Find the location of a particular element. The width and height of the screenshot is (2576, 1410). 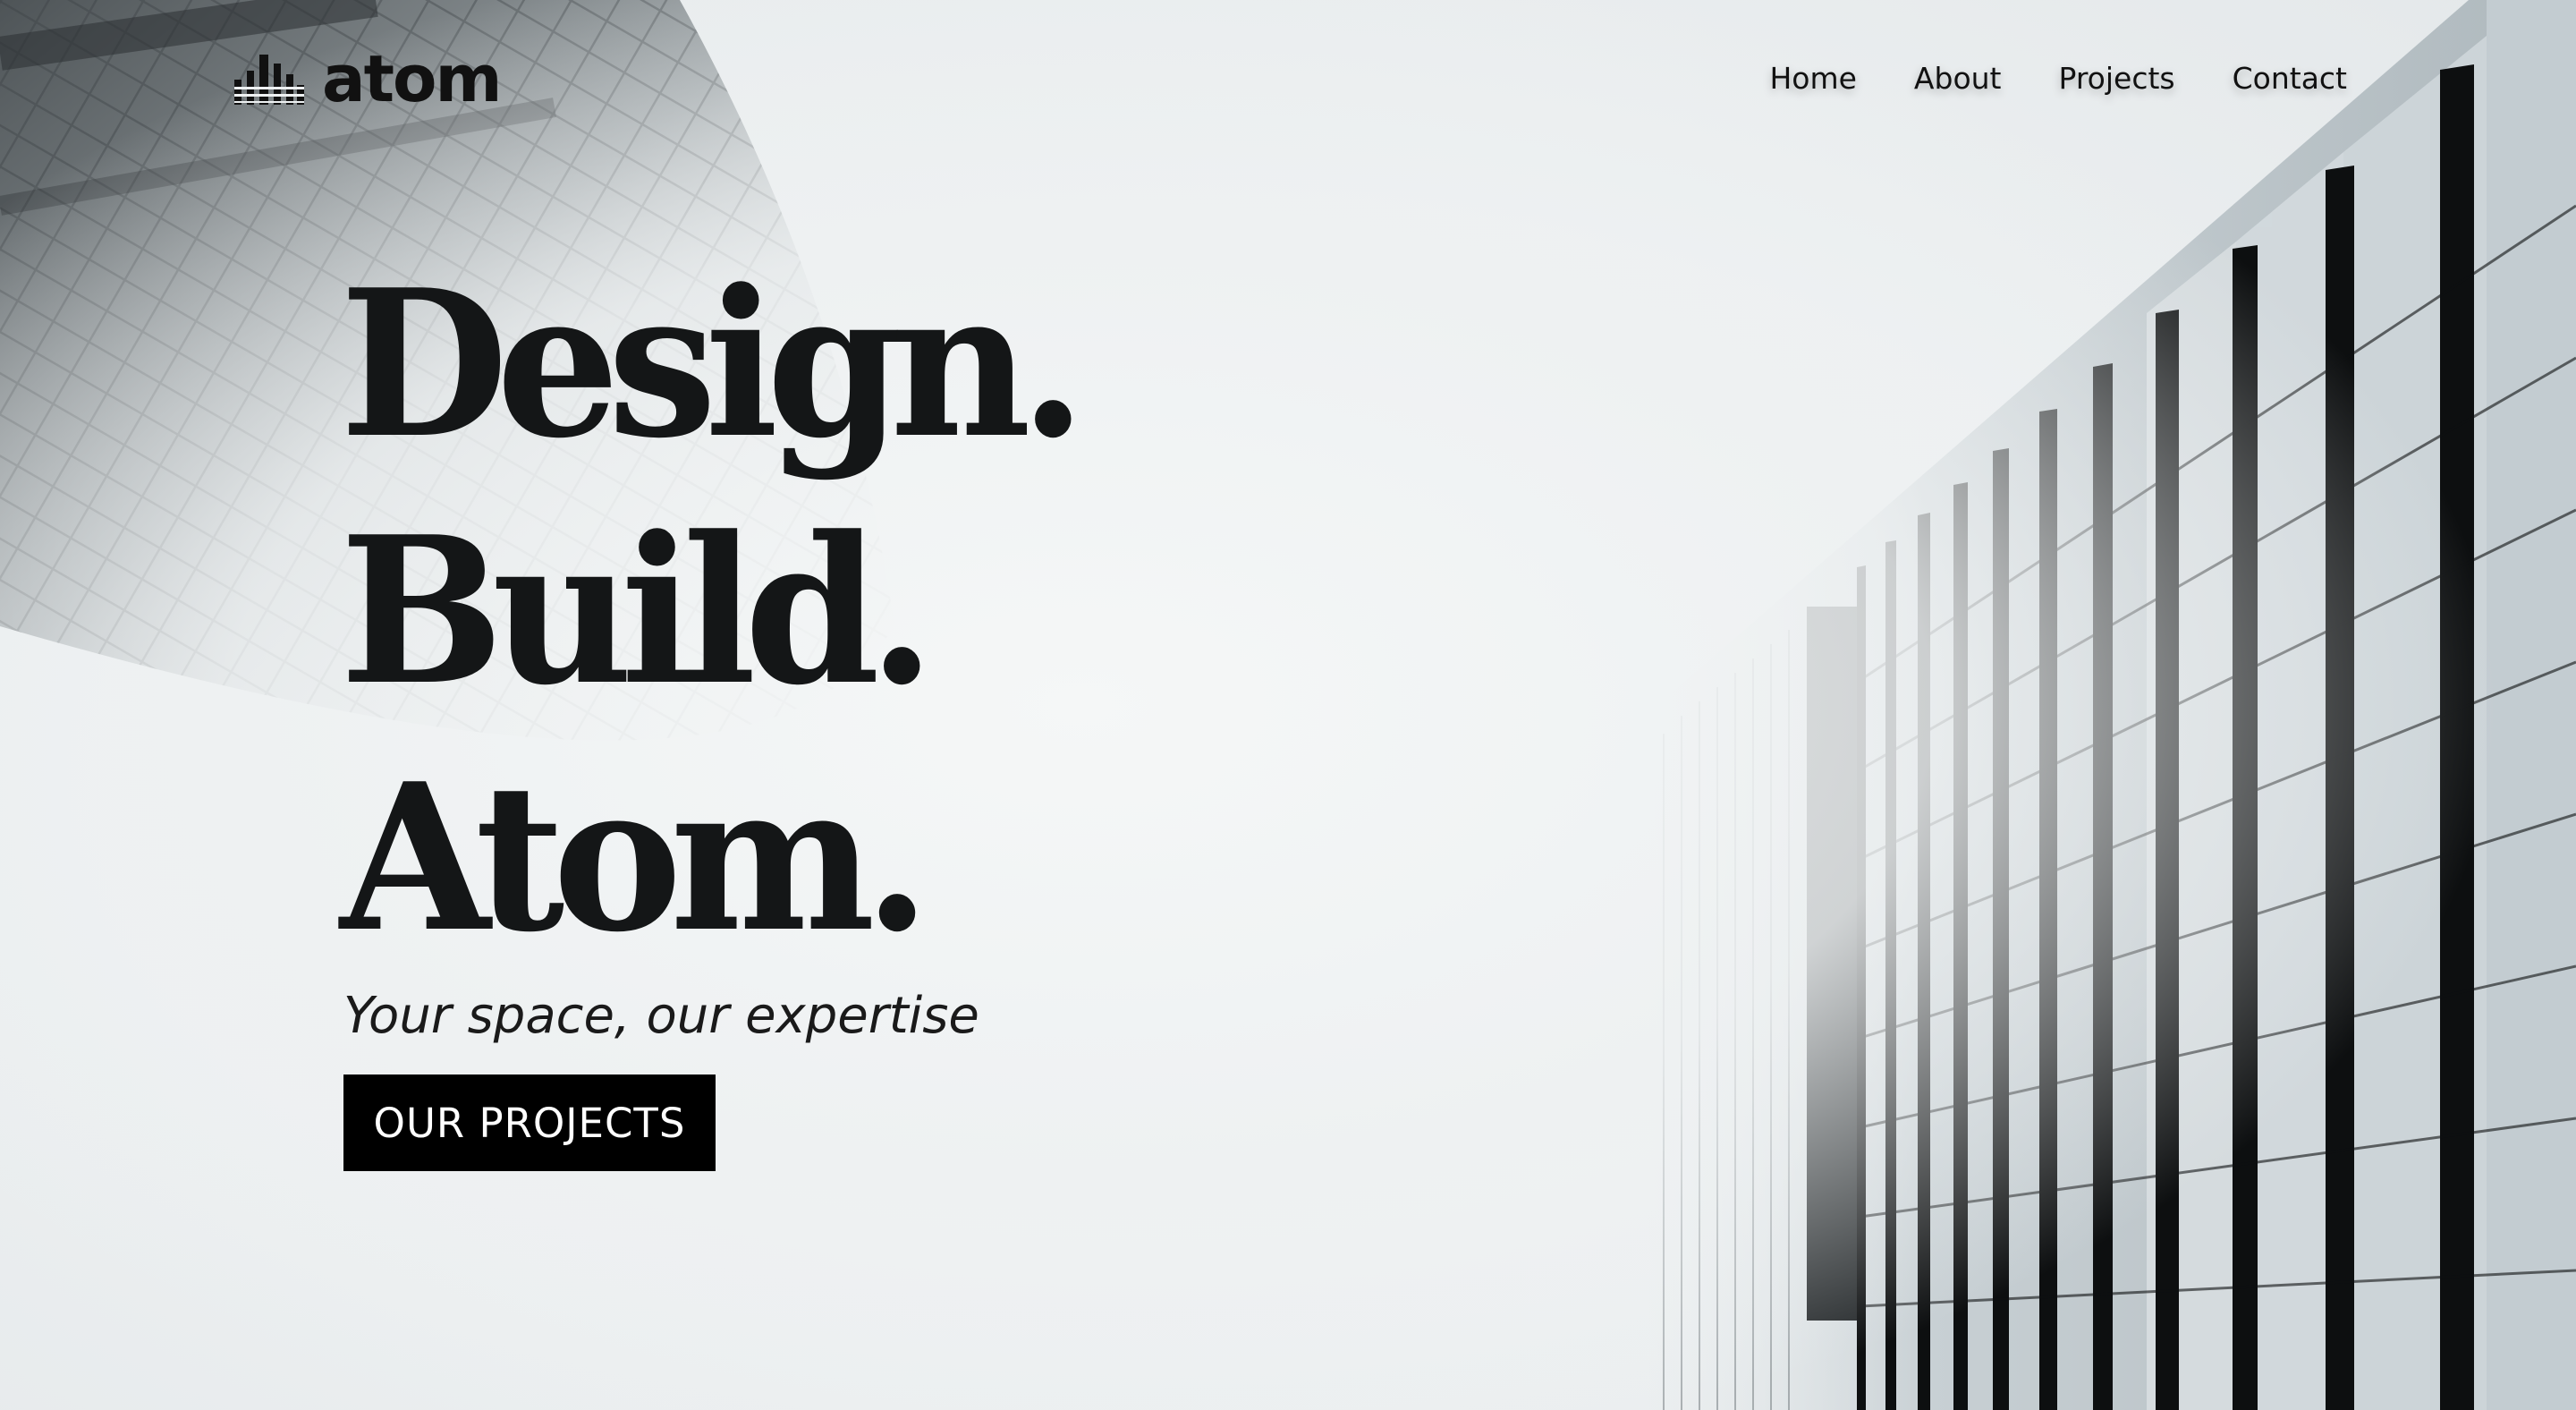

nav-projects-link: Projects is located at coordinates (2117, 79).